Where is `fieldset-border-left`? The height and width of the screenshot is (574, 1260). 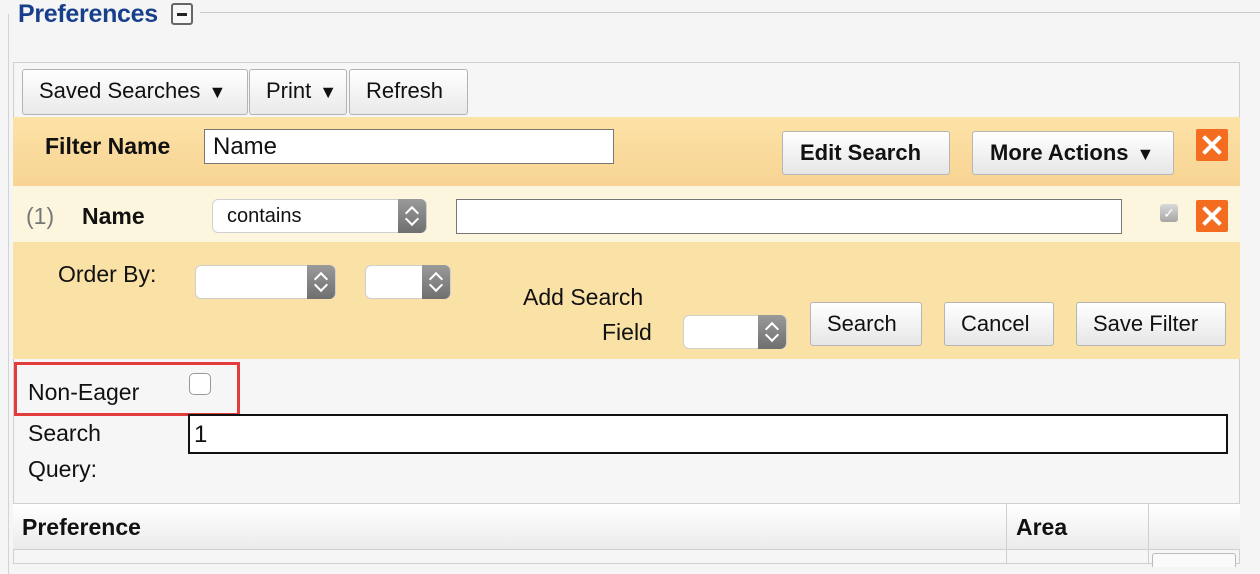 fieldset-border-left is located at coordinates (8, 294).